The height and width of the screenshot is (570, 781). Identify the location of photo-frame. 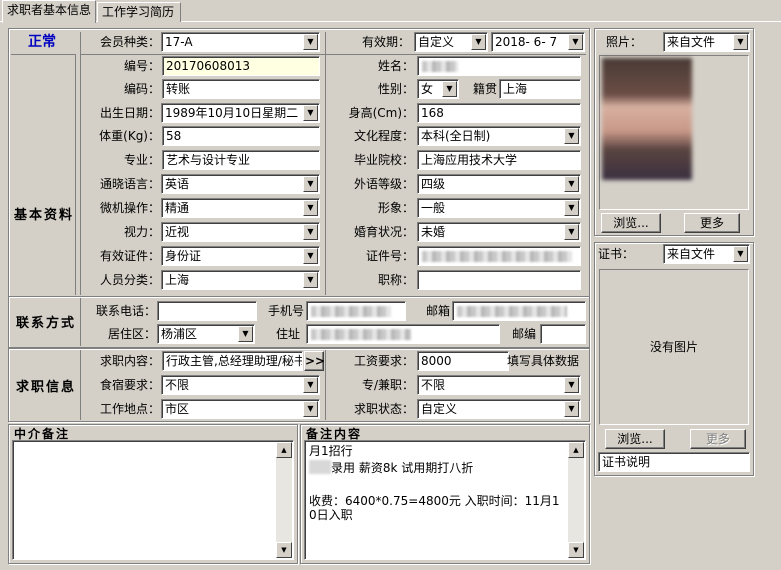
(674, 132).